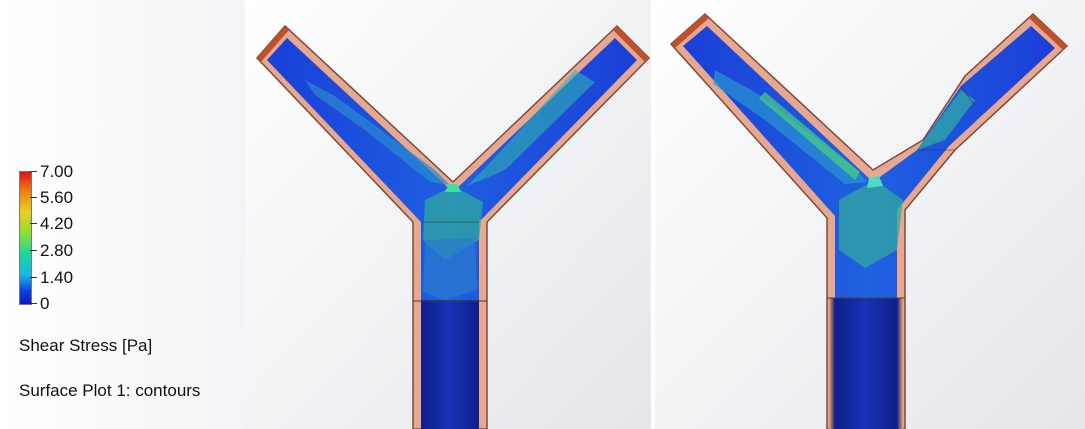  What do you see at coordinates (86, 345) in the screenshot?
I see `legend-title: Shear Stress [Pa]` at bounding box center [86, 345].